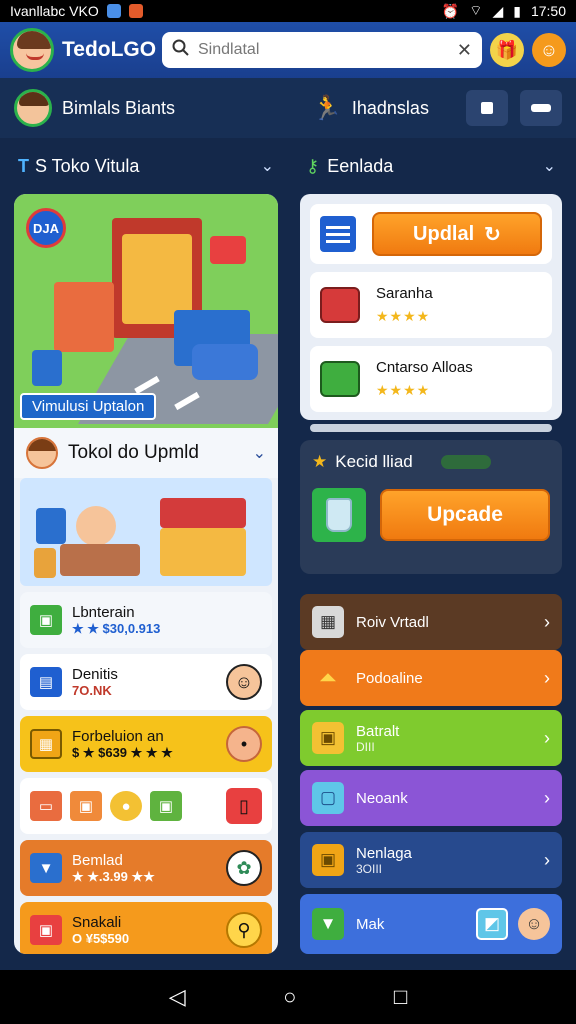  What do you see at coordinates (392, 622) in the screenshot?
I see `menu-label: Roiv Vrtadl` at bounding box center [392, 622].